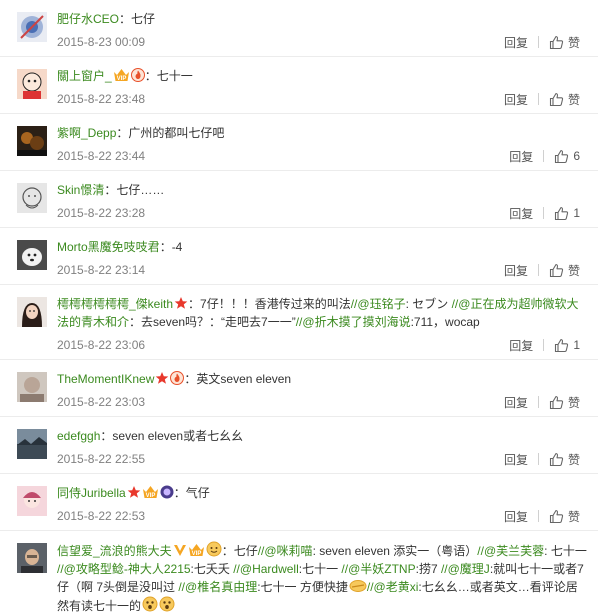  What do you see at coordinates (465, 569) in the screenshot?
I see `mention-link: //@魔理J` at bounding box center [465, 569].